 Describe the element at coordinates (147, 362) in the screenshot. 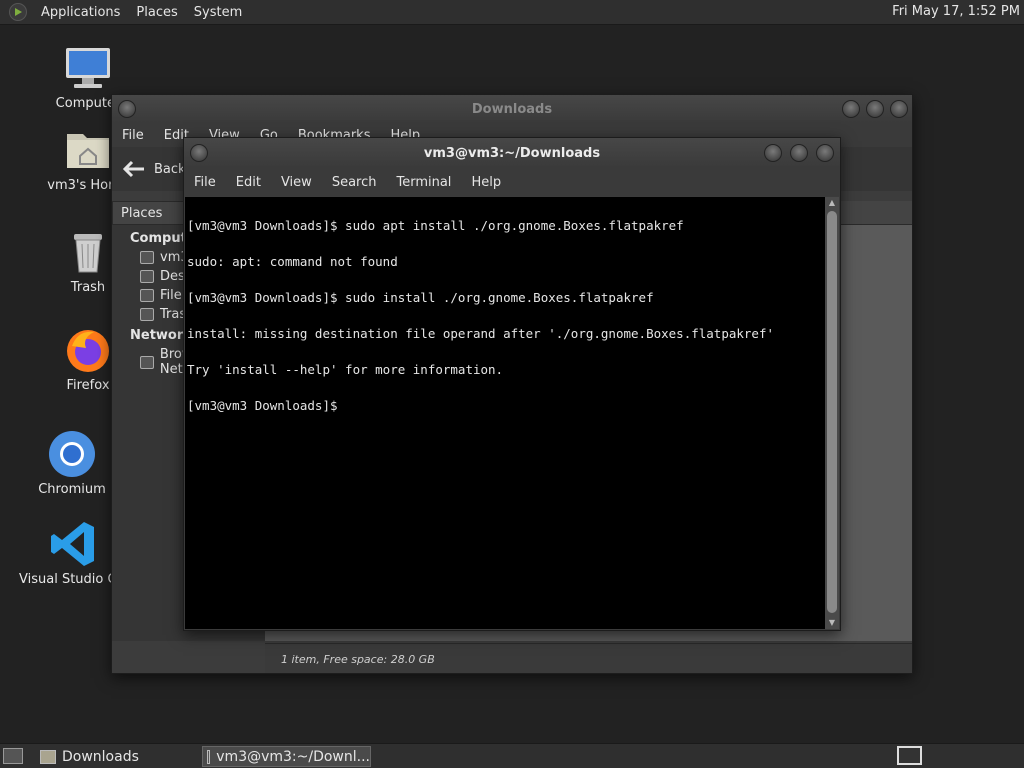

I see `network-icon` at that location.